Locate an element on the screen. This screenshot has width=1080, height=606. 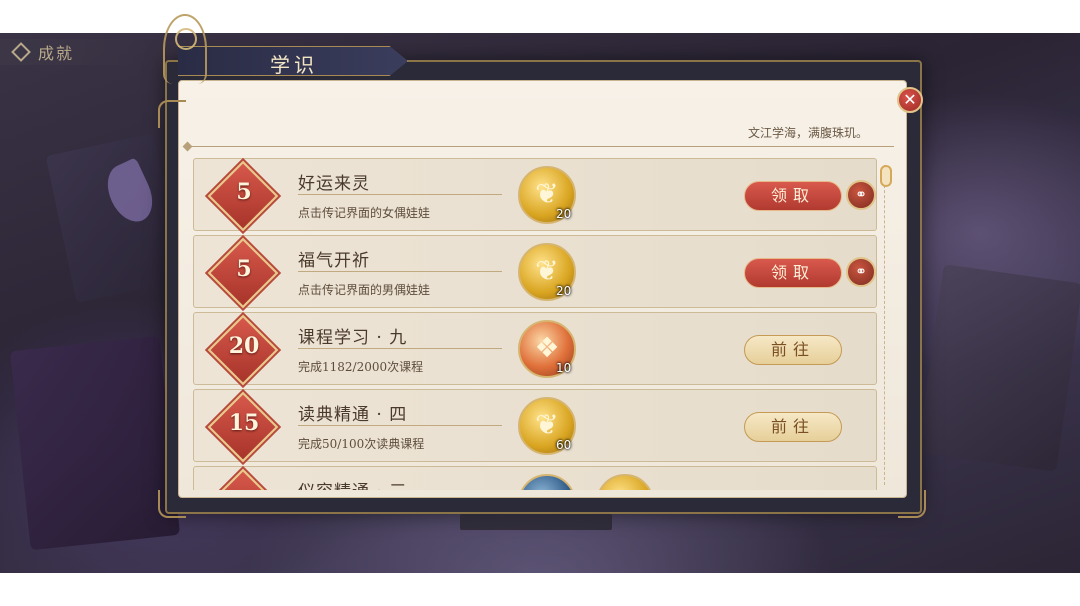
task-description: 点击传记界面的女偶娃娃 is located at coordinates (364, 213).